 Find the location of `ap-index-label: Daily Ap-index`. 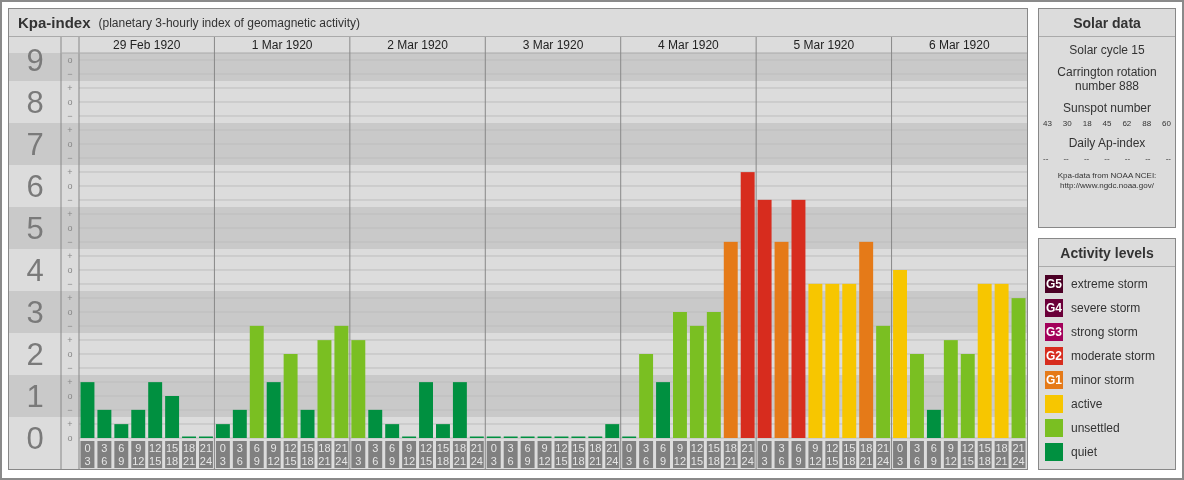

ap-index-label: Daily Ap-index is located at coordinates (1107, 143).